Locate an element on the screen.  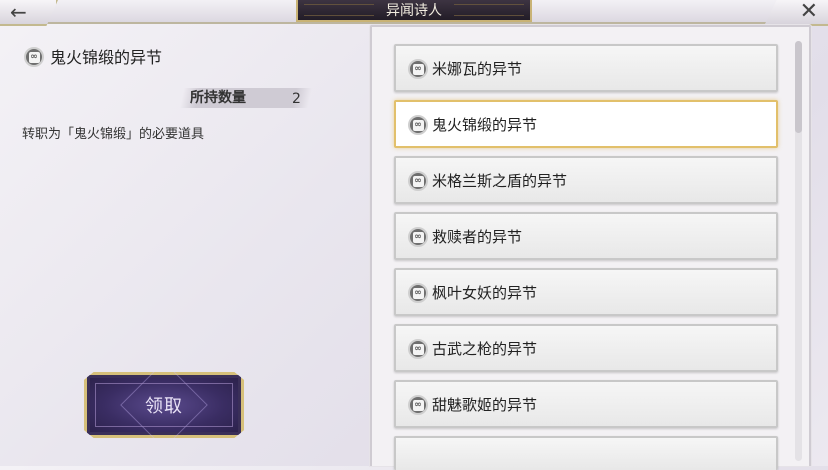
claim-button: 领取 is located at coordinates (164, 405).